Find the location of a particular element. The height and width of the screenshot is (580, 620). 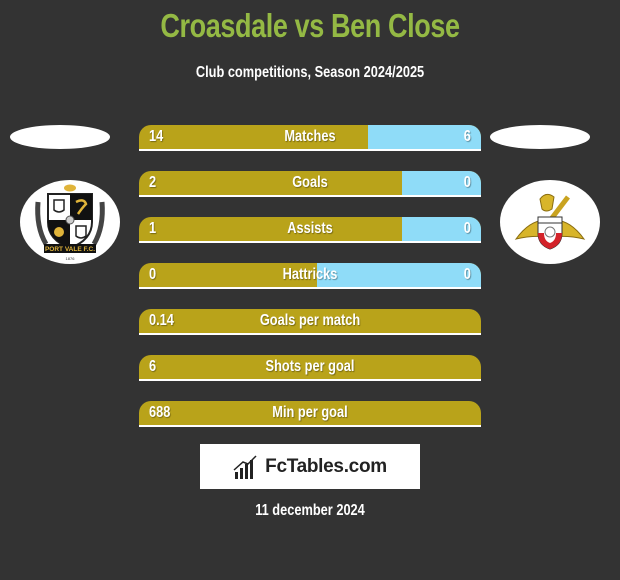

competition-subtitle: Club competitions, Season 2024/2025 is located at coordinates (310, 72).